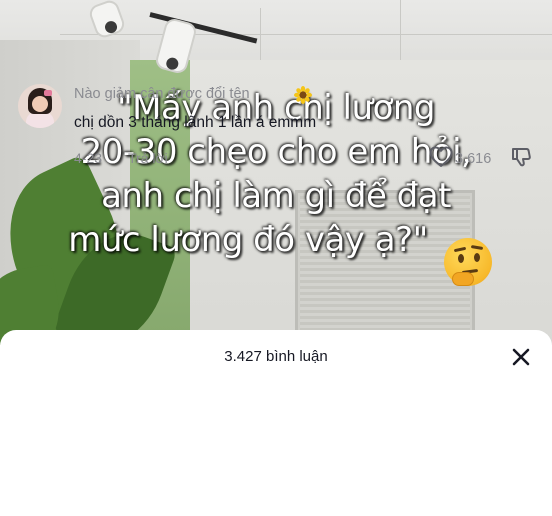 Image resolution: width=552 pixels, height=516 pixels. Describe the element at coordinates (303, 95) in the screenshot. I see `sunflower-icon` at that location.